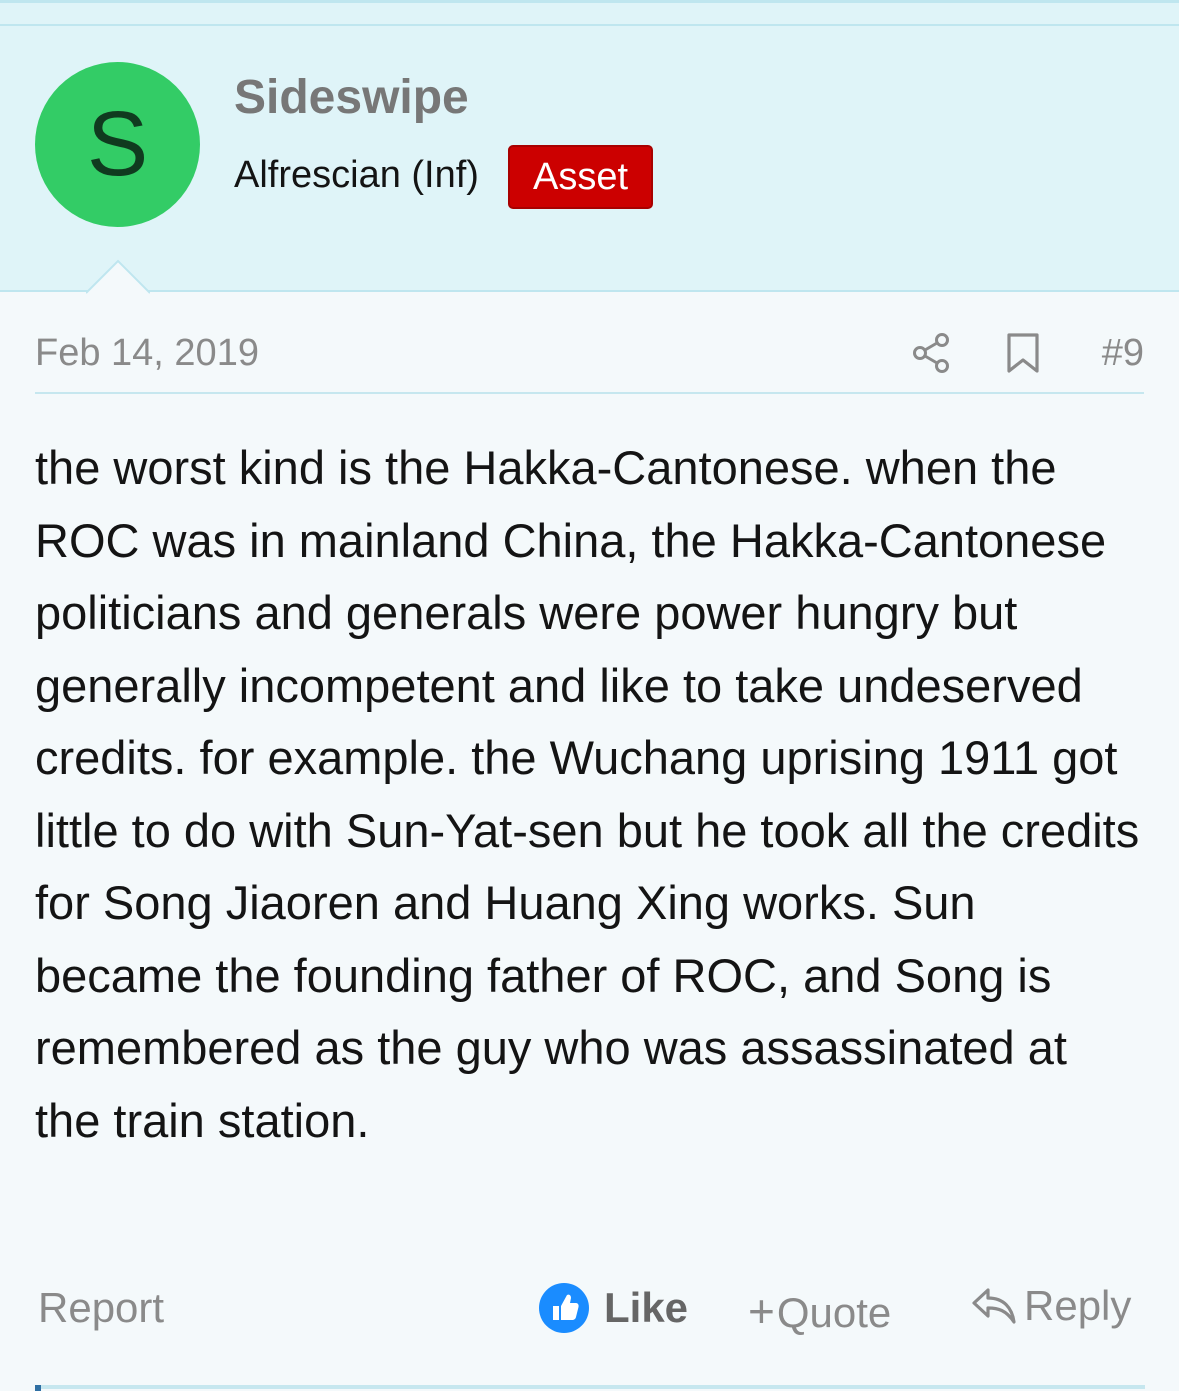  What do you see at coordinates (351, 97) in the screenshot?
I see `username-link: Sideswipe` at bounding box center [351, 97].